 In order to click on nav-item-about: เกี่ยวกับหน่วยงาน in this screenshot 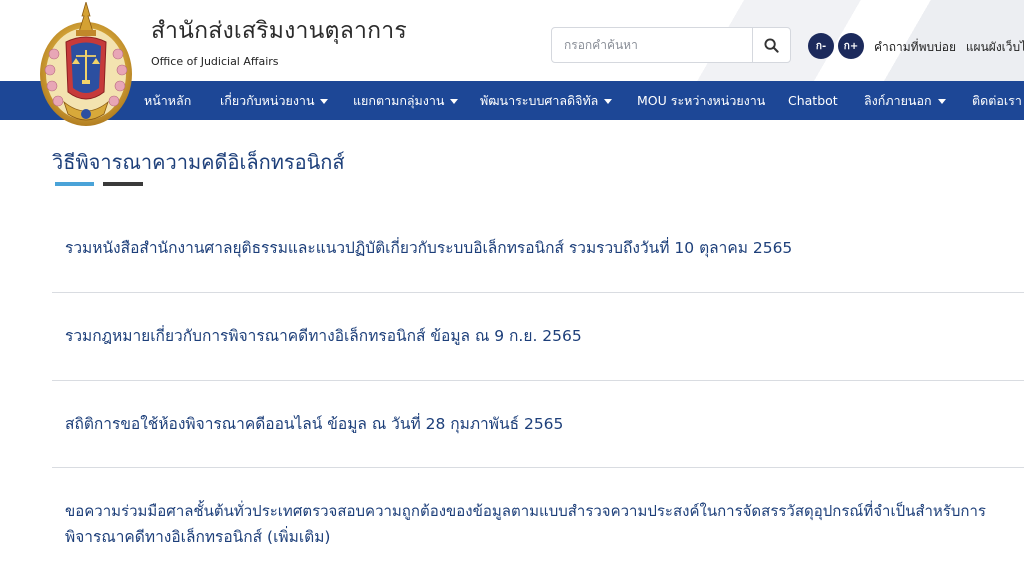, I will do `click(274, 100)`.